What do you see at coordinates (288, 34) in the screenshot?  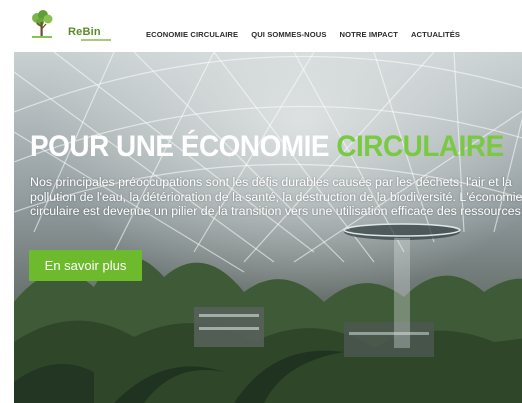 I see `nav-item-qui-sommes-nous: QUI SOMMES-NOUS` at bounding box center [288, 34].